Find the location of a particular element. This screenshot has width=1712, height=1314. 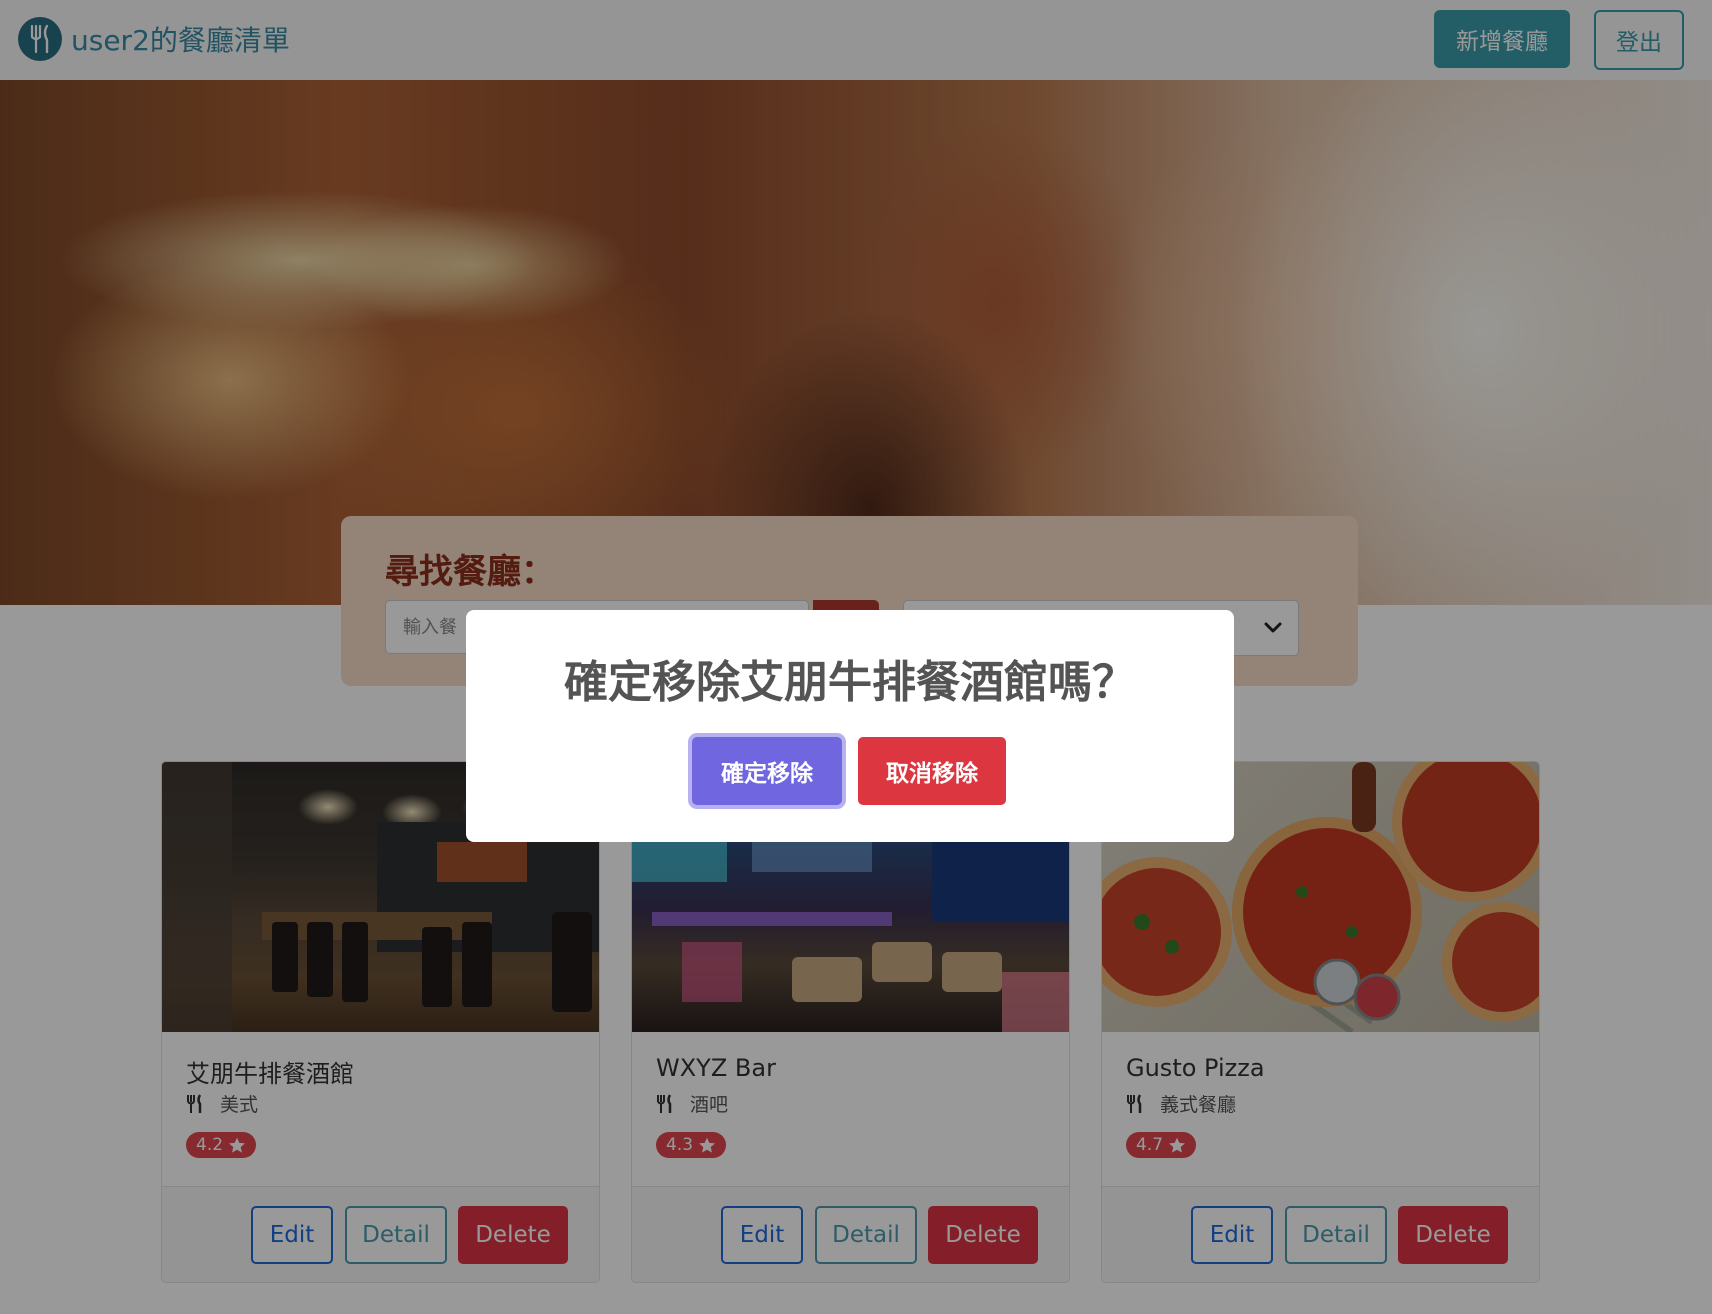

confirm-remove-button: 確定移除 is located at coordinates (767, 771).